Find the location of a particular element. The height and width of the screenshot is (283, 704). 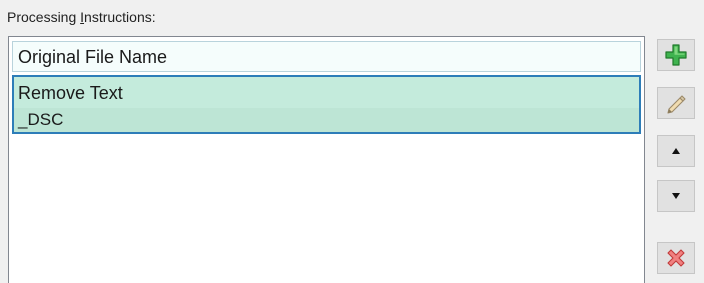

processing-instructions-label: Processing Instructions: is located at coordinates (81, 17).